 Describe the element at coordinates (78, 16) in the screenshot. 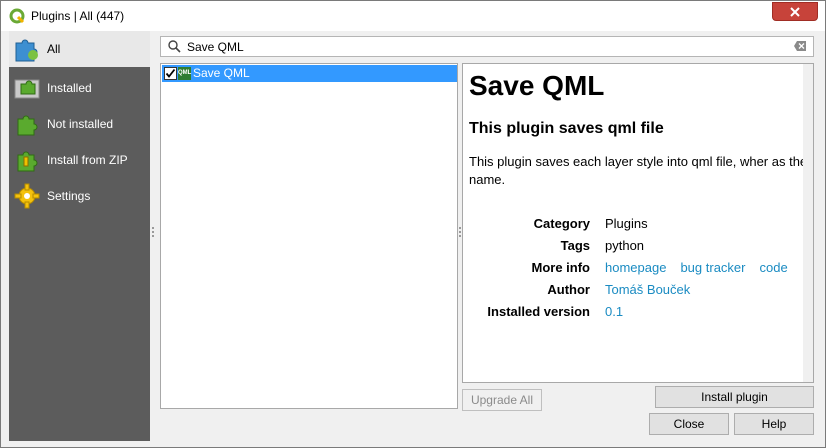

I see `window-title: Plugins | All (447)` at that location.